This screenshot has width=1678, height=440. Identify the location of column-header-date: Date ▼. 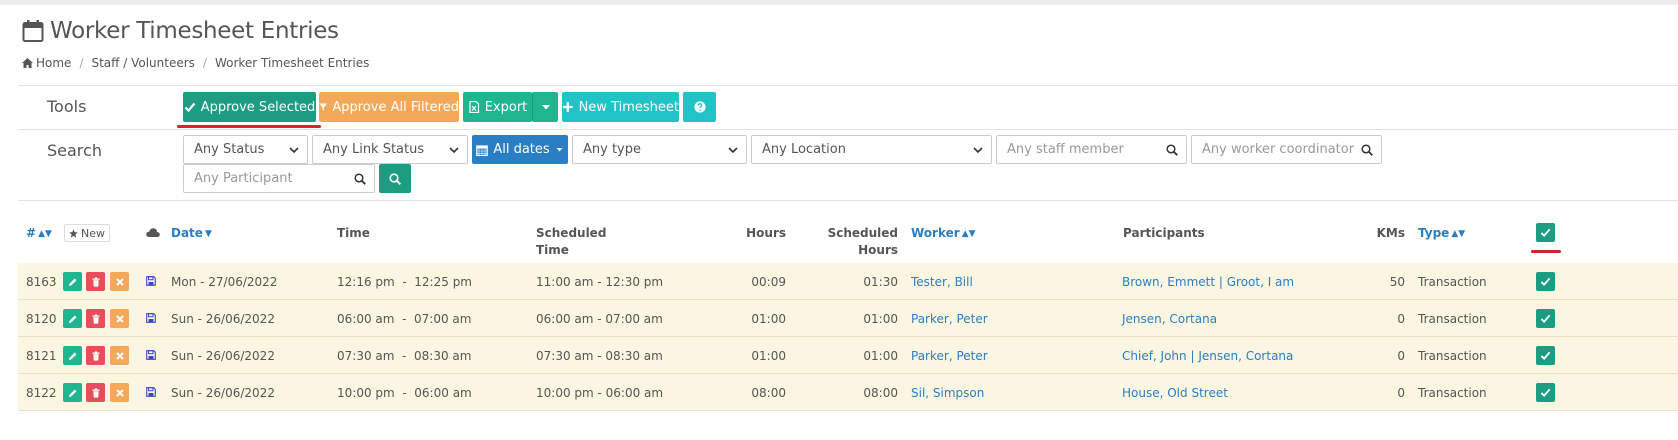
(191, 234).